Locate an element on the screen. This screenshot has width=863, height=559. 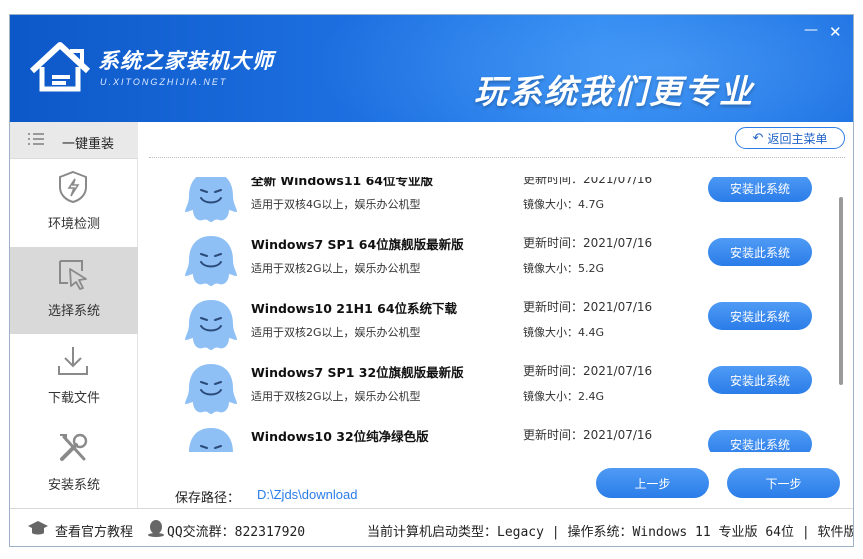
sidebar-item-env-check: 环境检测 is located at coordinates (74, 203).